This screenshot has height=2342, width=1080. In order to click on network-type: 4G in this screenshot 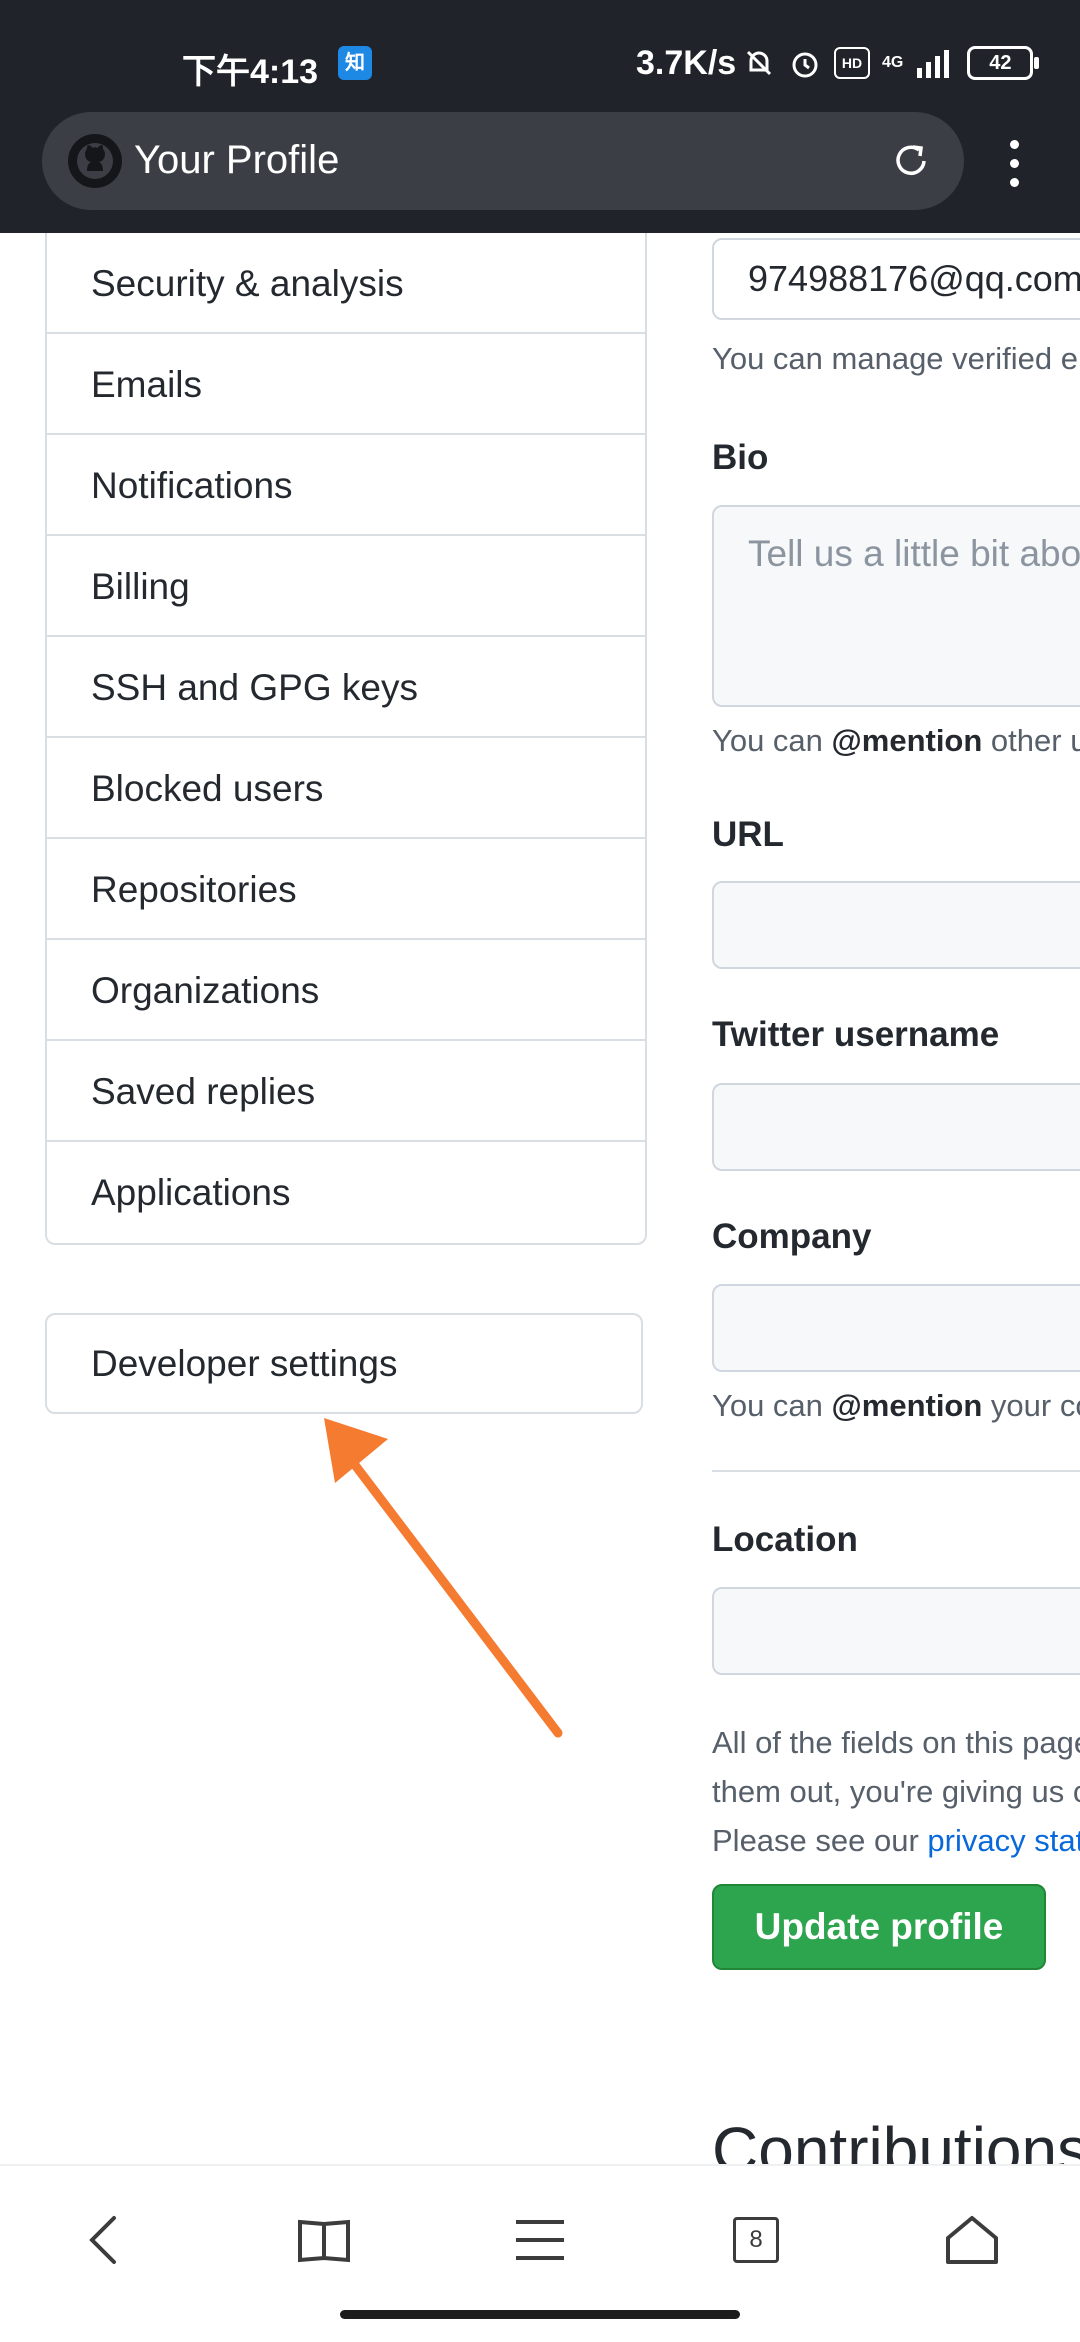, I will do `click(893, 62)`.